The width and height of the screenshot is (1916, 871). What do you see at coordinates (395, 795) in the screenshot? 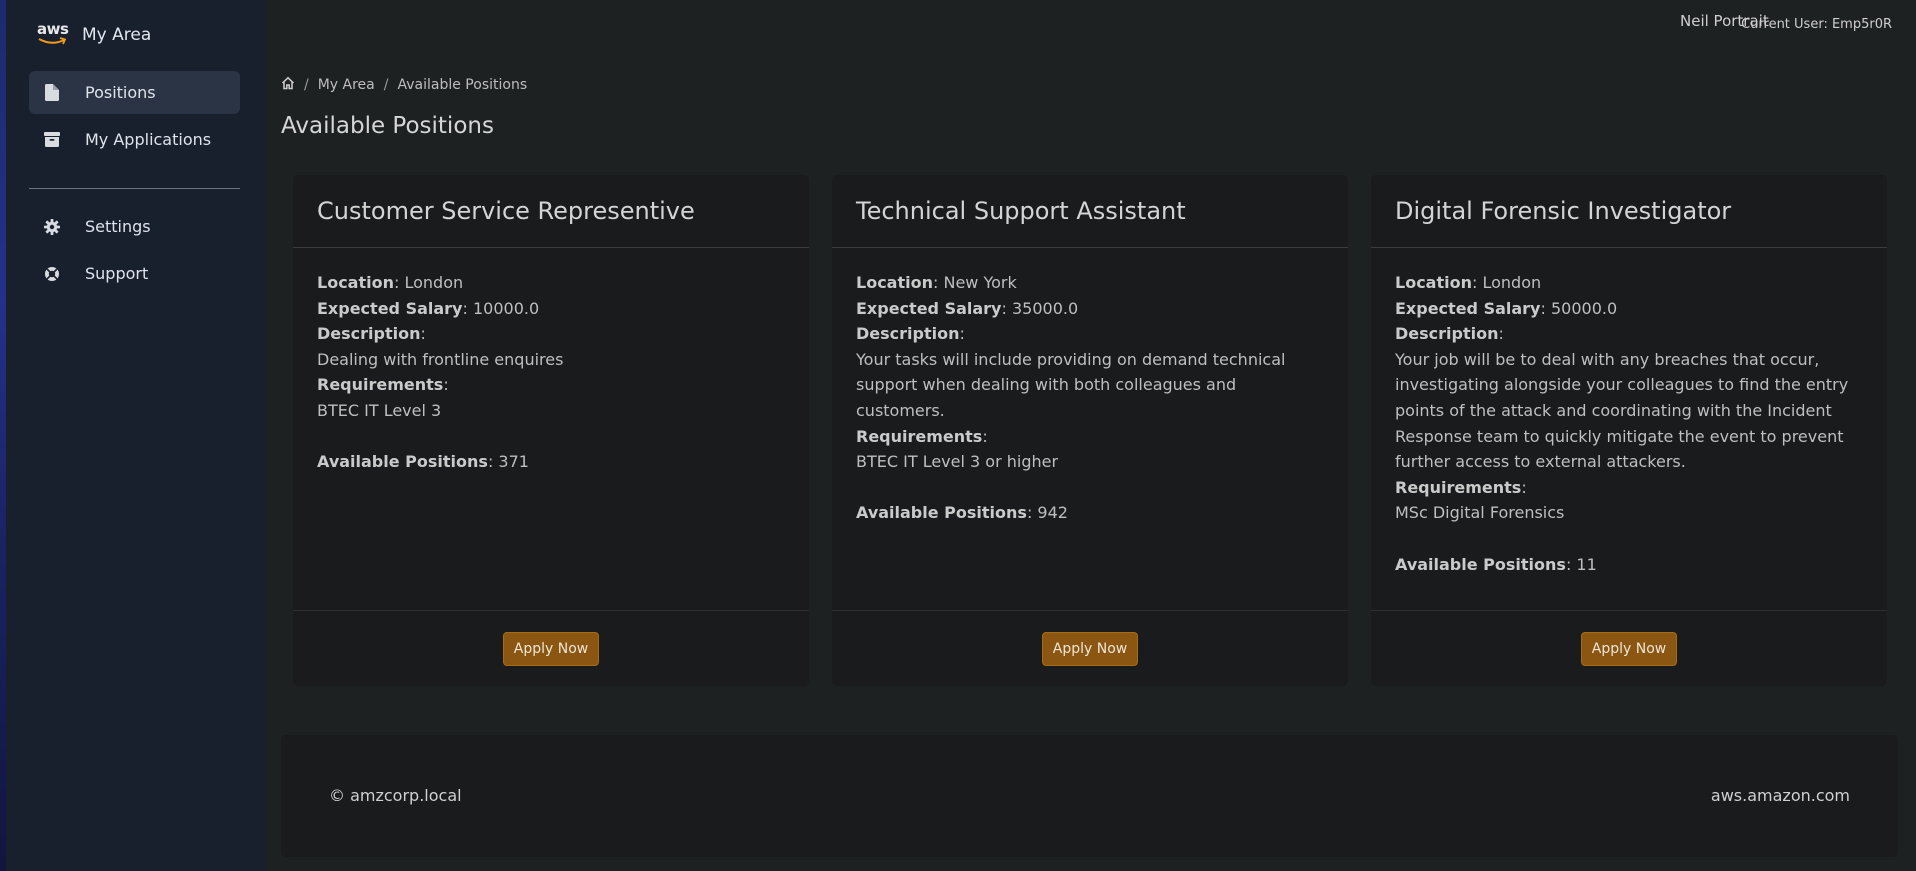
I see `footer-copyright: © amzcorp.local` at bounding box center [395, 795].